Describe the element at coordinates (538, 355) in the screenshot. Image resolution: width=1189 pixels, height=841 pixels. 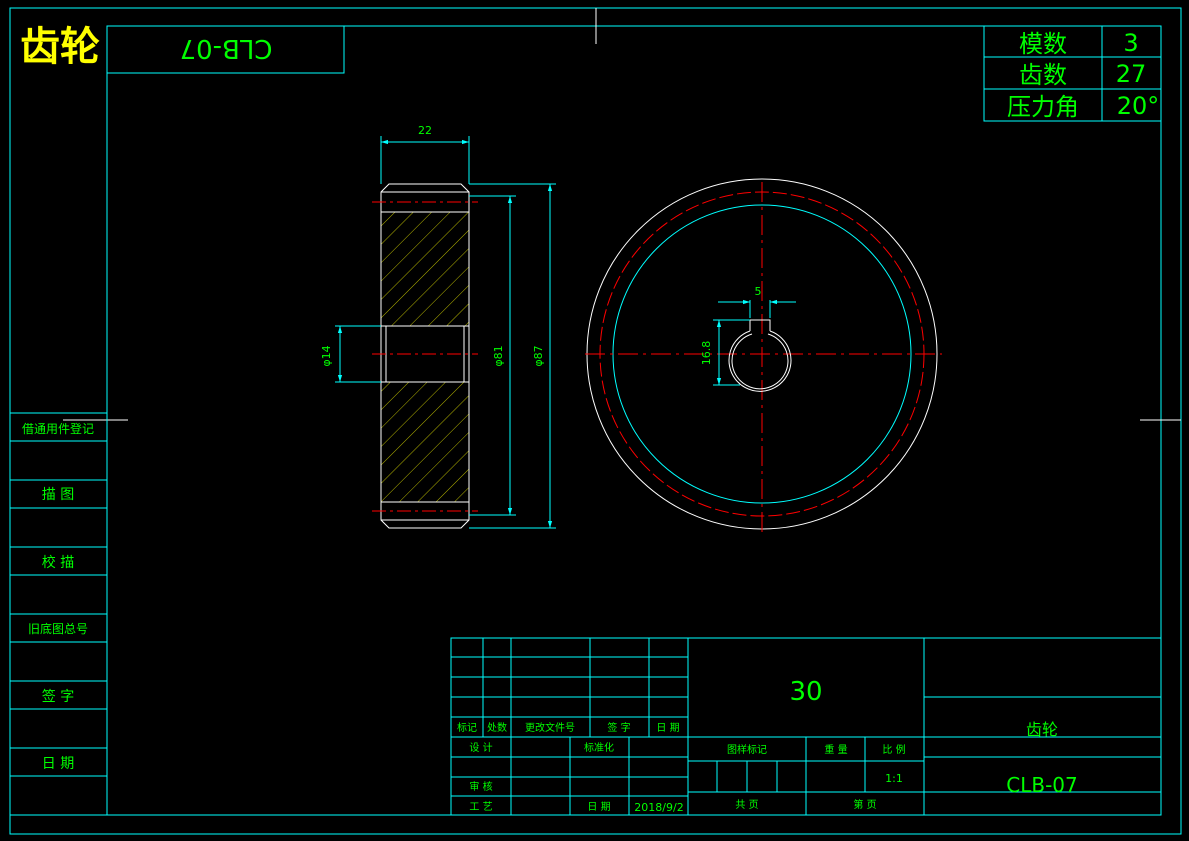
I see `dim-outer: φ87` at that location.